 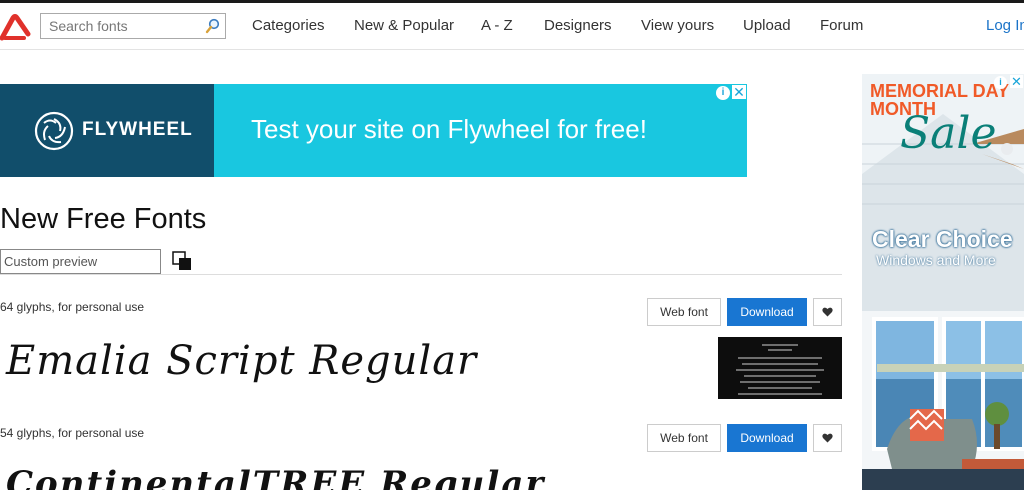 I want to click on custom-preview-input, so click(x=80, y=261).